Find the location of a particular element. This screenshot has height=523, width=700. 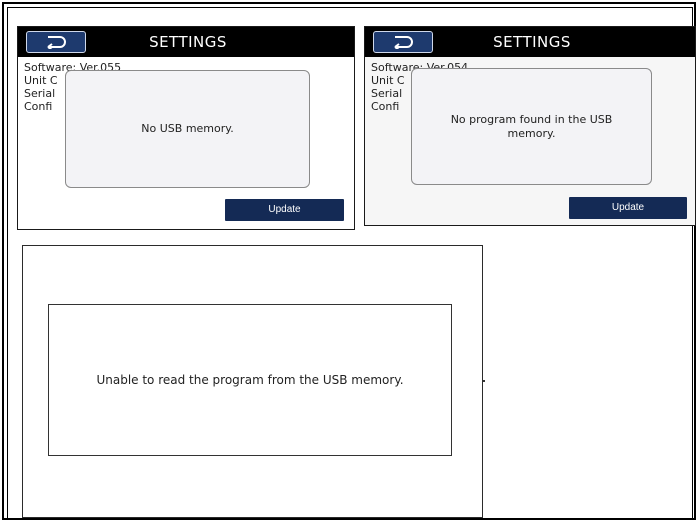

message-dialog: No USB memory. is located at coordinates (187, 129).